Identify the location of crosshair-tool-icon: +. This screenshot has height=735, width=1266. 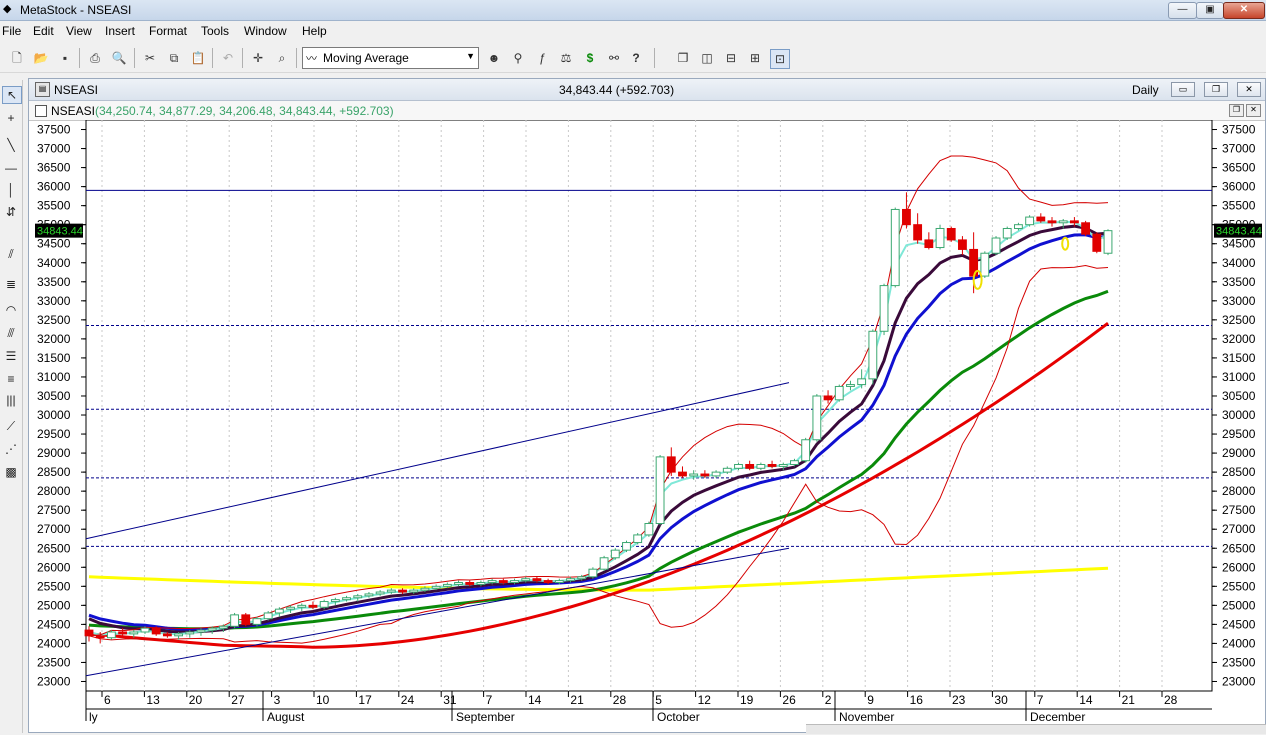
(11, 118).